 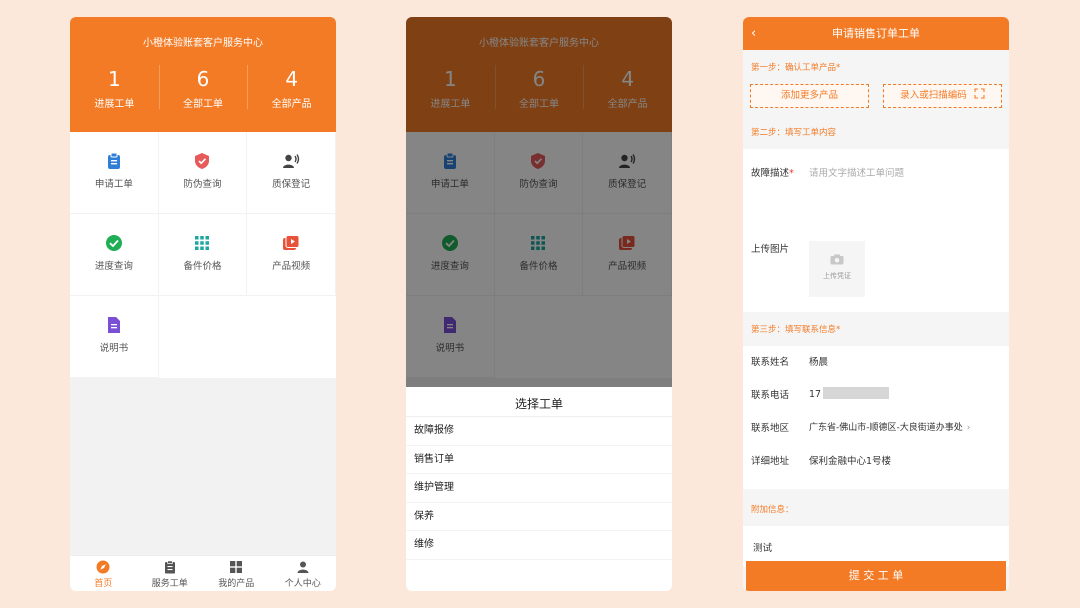 What do you see at coordinates (202, 184) in the screenshot?
I see `grid-item-label: 防伪查询` at bounding box center [202, 184].